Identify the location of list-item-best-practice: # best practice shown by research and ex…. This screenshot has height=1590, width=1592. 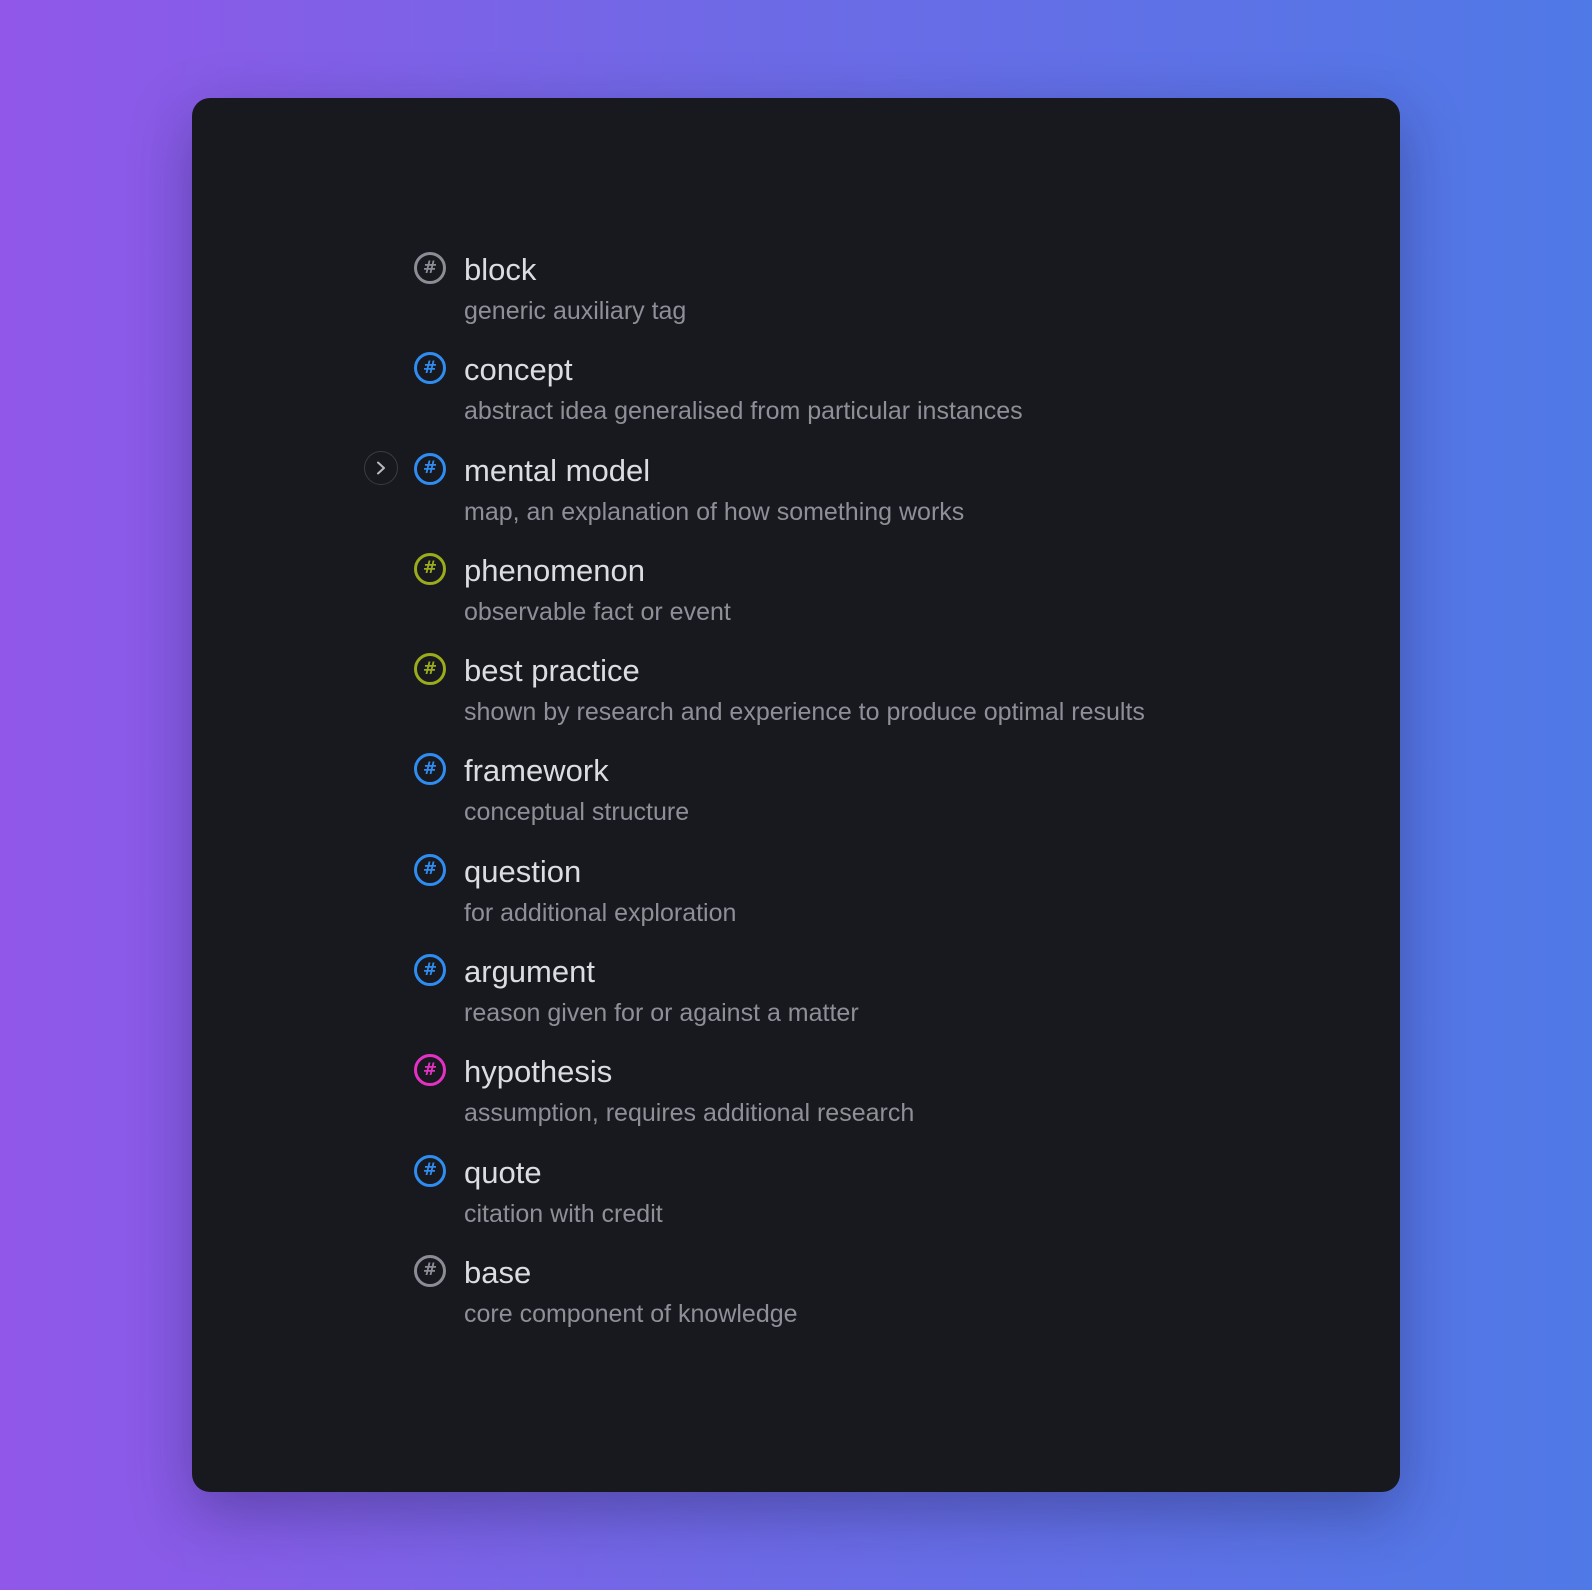
(796, 701).